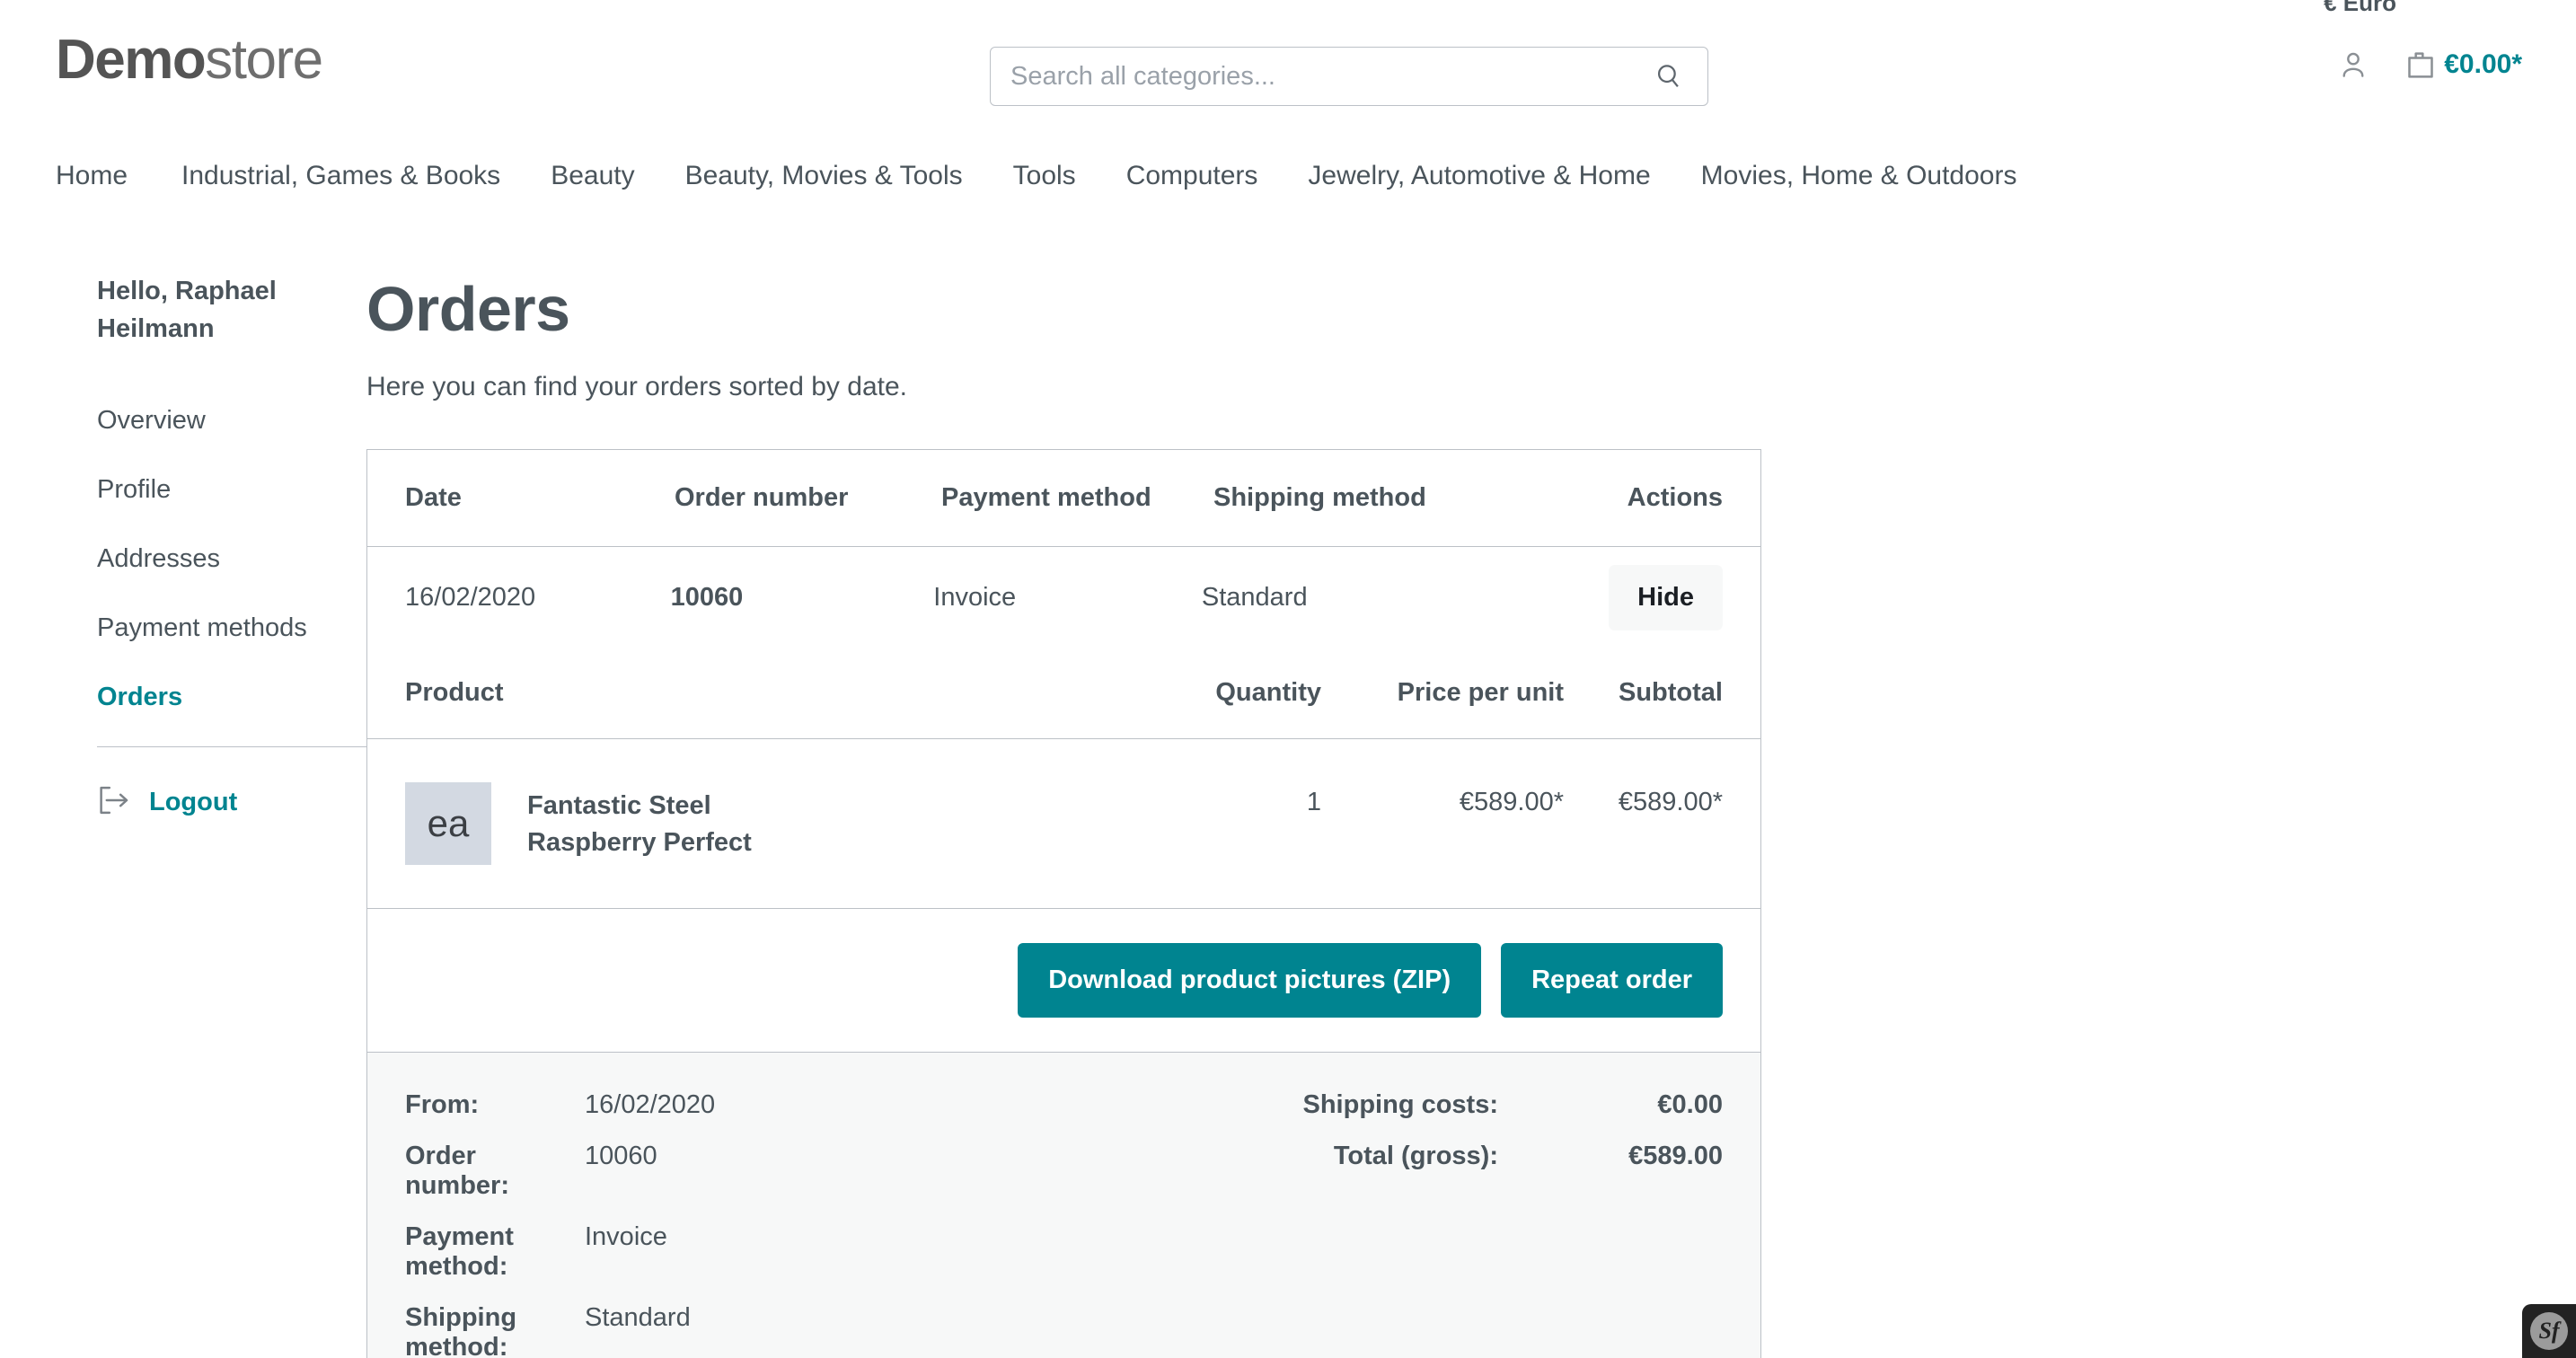 The width and height of the screenshot is (2576, 1358). What do you see at coordinates (1400, 1105) in the screenshot?
I see `summary-label-shipping-costs: Shipping costs:` at bounding box center [1400, 1105].